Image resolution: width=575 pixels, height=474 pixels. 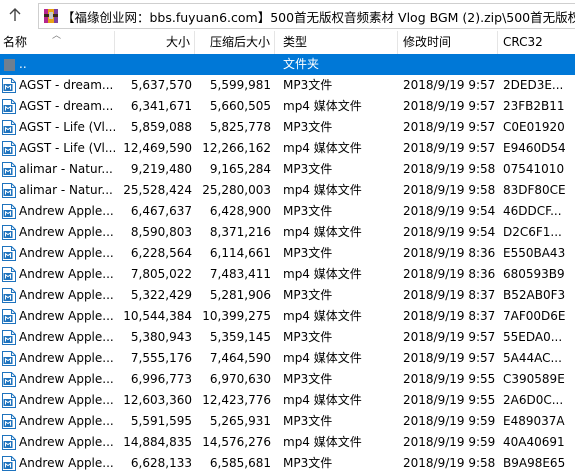 I want to click on file-size: 7,805,022, so click(x=161, y=274).